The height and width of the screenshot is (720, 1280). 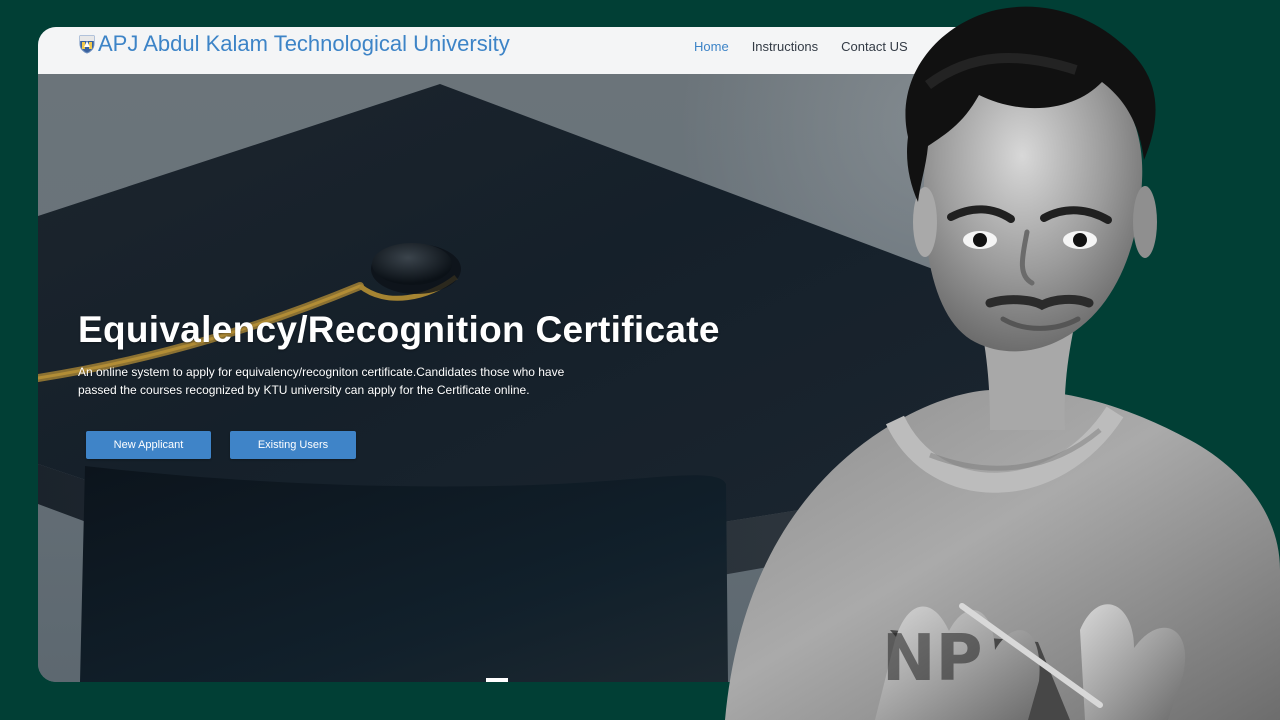 What do you see at coordinates (399, 329) in the screenshot?
I see `page-title: Equivalency/Recognition Certificate` at bounding box center [399, 329].